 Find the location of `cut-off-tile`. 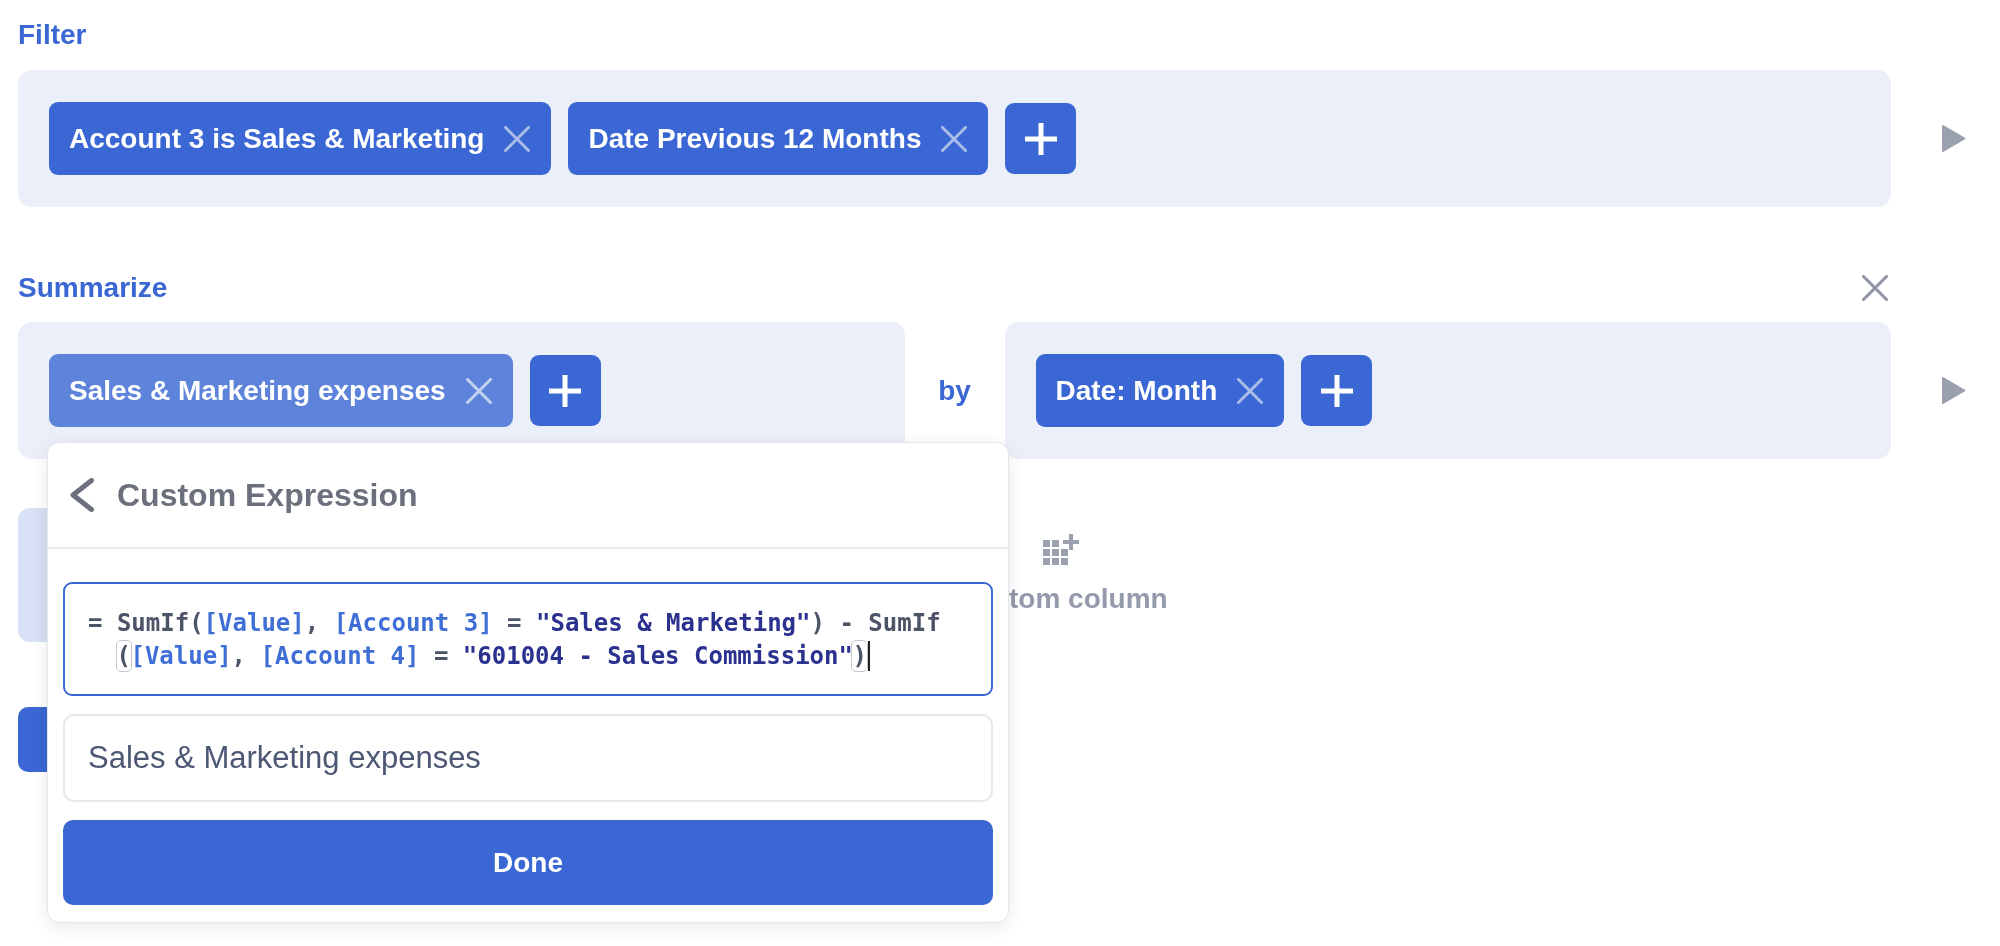

cut-off-tile is located at coordinates (33, 575).